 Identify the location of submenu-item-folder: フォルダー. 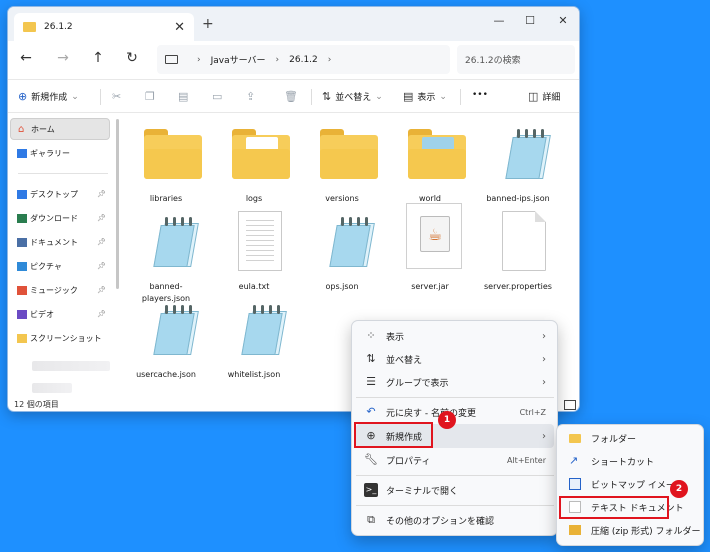
(631, 438).